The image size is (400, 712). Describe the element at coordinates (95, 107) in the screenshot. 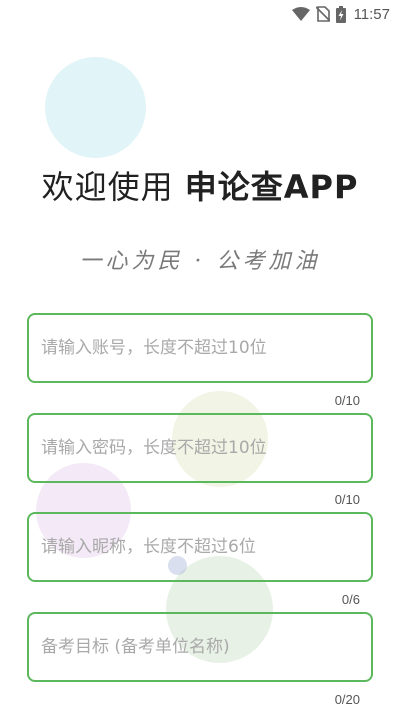

I see `decor-circle-cyan` at that location.